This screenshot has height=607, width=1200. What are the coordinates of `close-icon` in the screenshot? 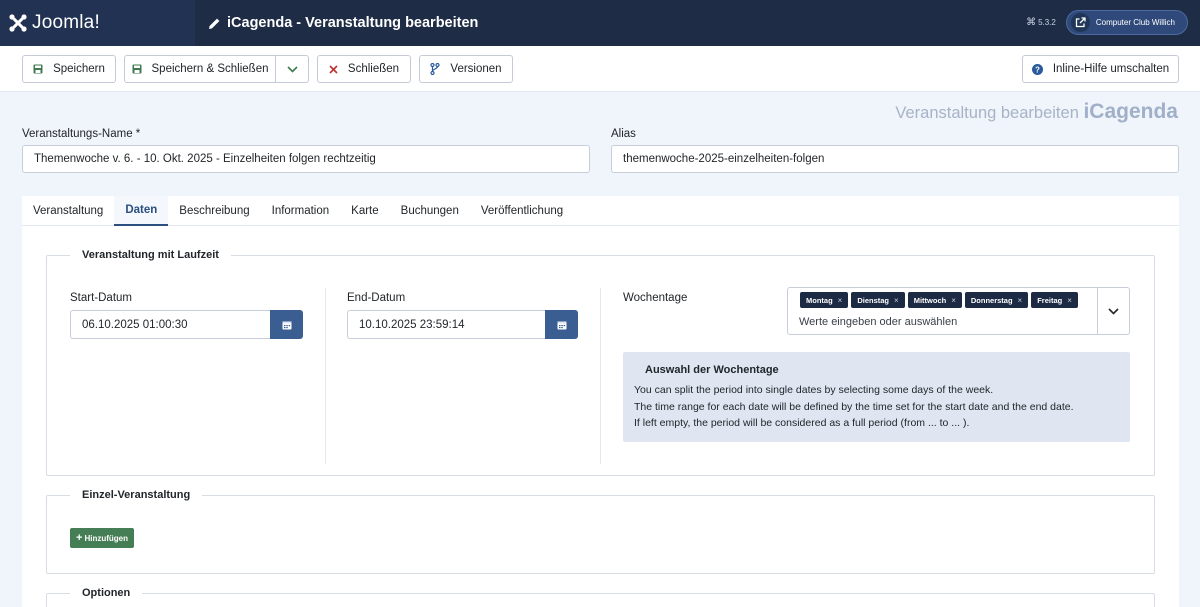 It's located at (333, 69).